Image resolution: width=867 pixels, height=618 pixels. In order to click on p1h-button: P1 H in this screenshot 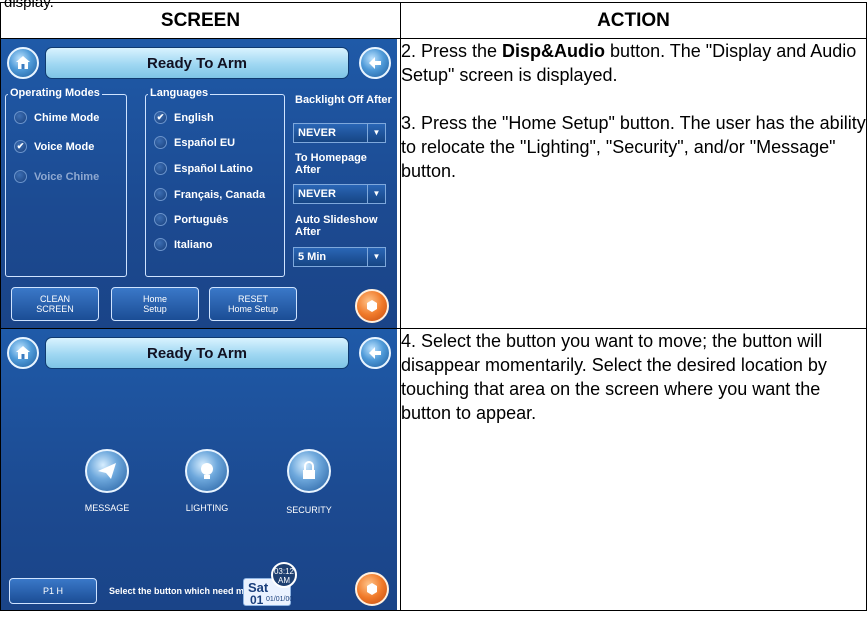, I will do `click(53, 591)`.